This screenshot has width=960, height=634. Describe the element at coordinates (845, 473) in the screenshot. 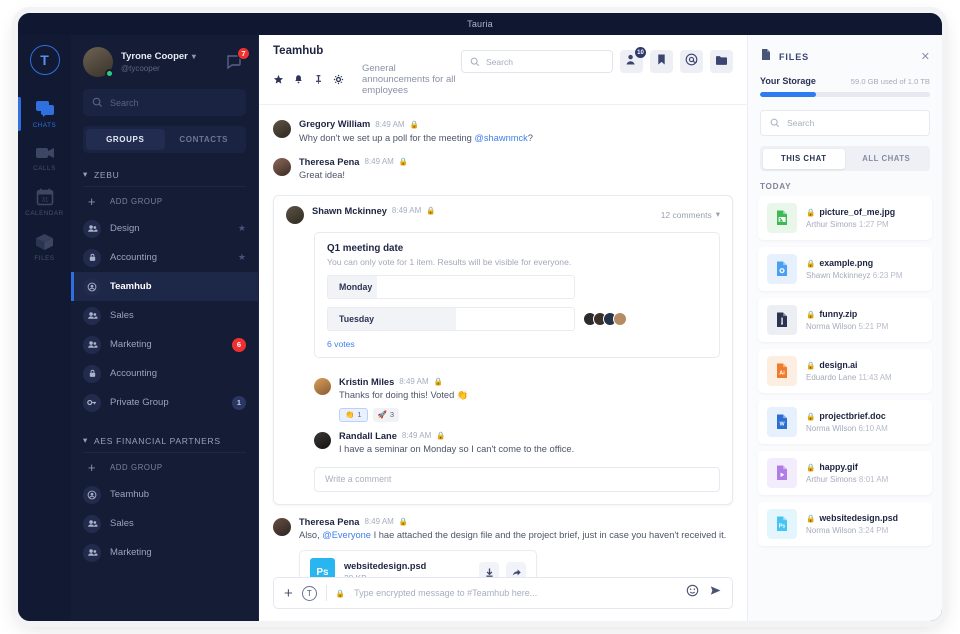

I see `file-row: 🔒 happy.gif Arthur Simons 8:01 AM` at that location.